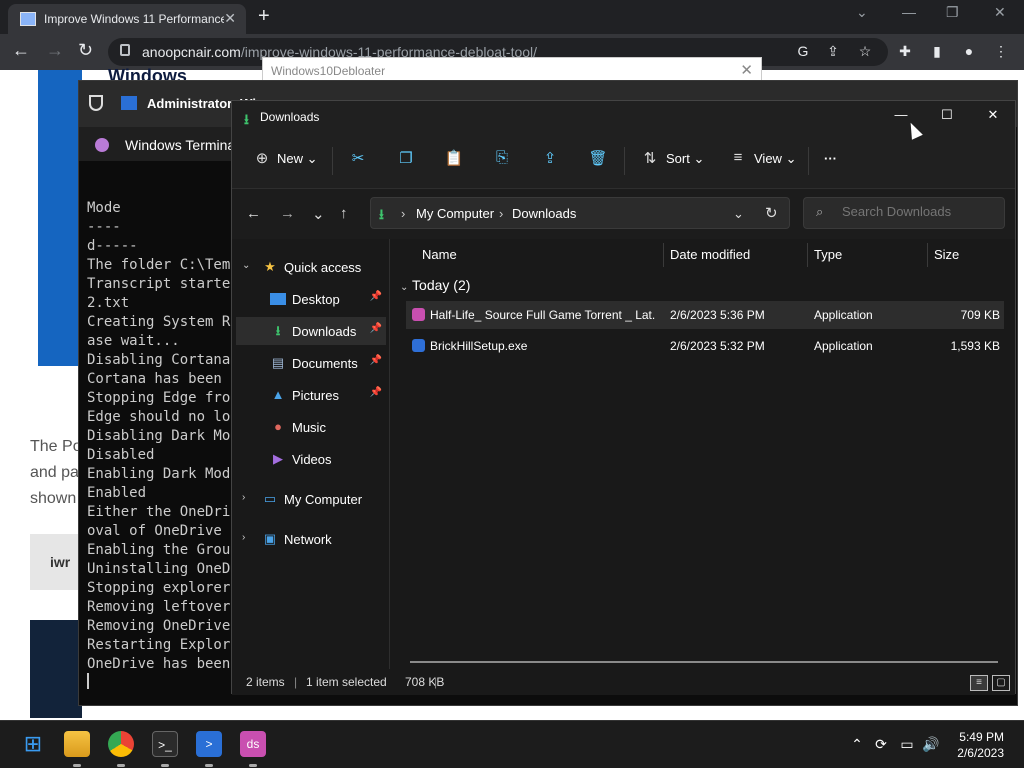 This screenshot has height=768, width=1024. Describe the element at coordinates (598, 159) in the screenshot. I see `delete-icon: 🗑` at that location.